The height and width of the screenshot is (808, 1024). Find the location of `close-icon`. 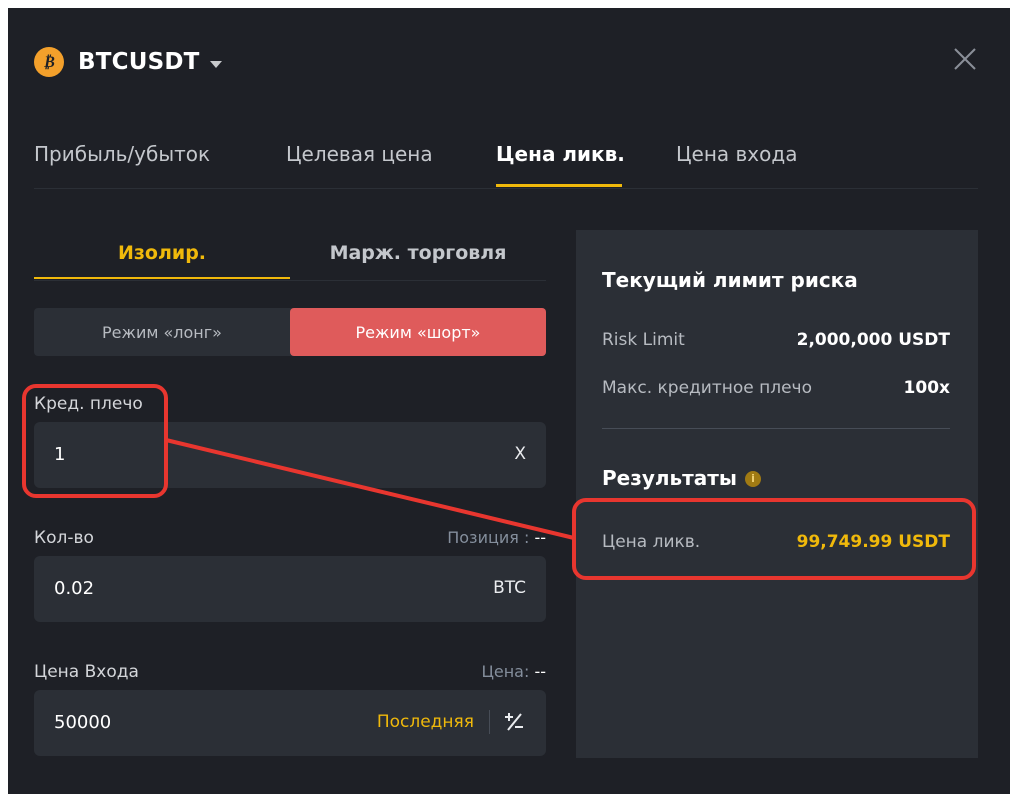

close-icon is located at coordinates (965, 59).